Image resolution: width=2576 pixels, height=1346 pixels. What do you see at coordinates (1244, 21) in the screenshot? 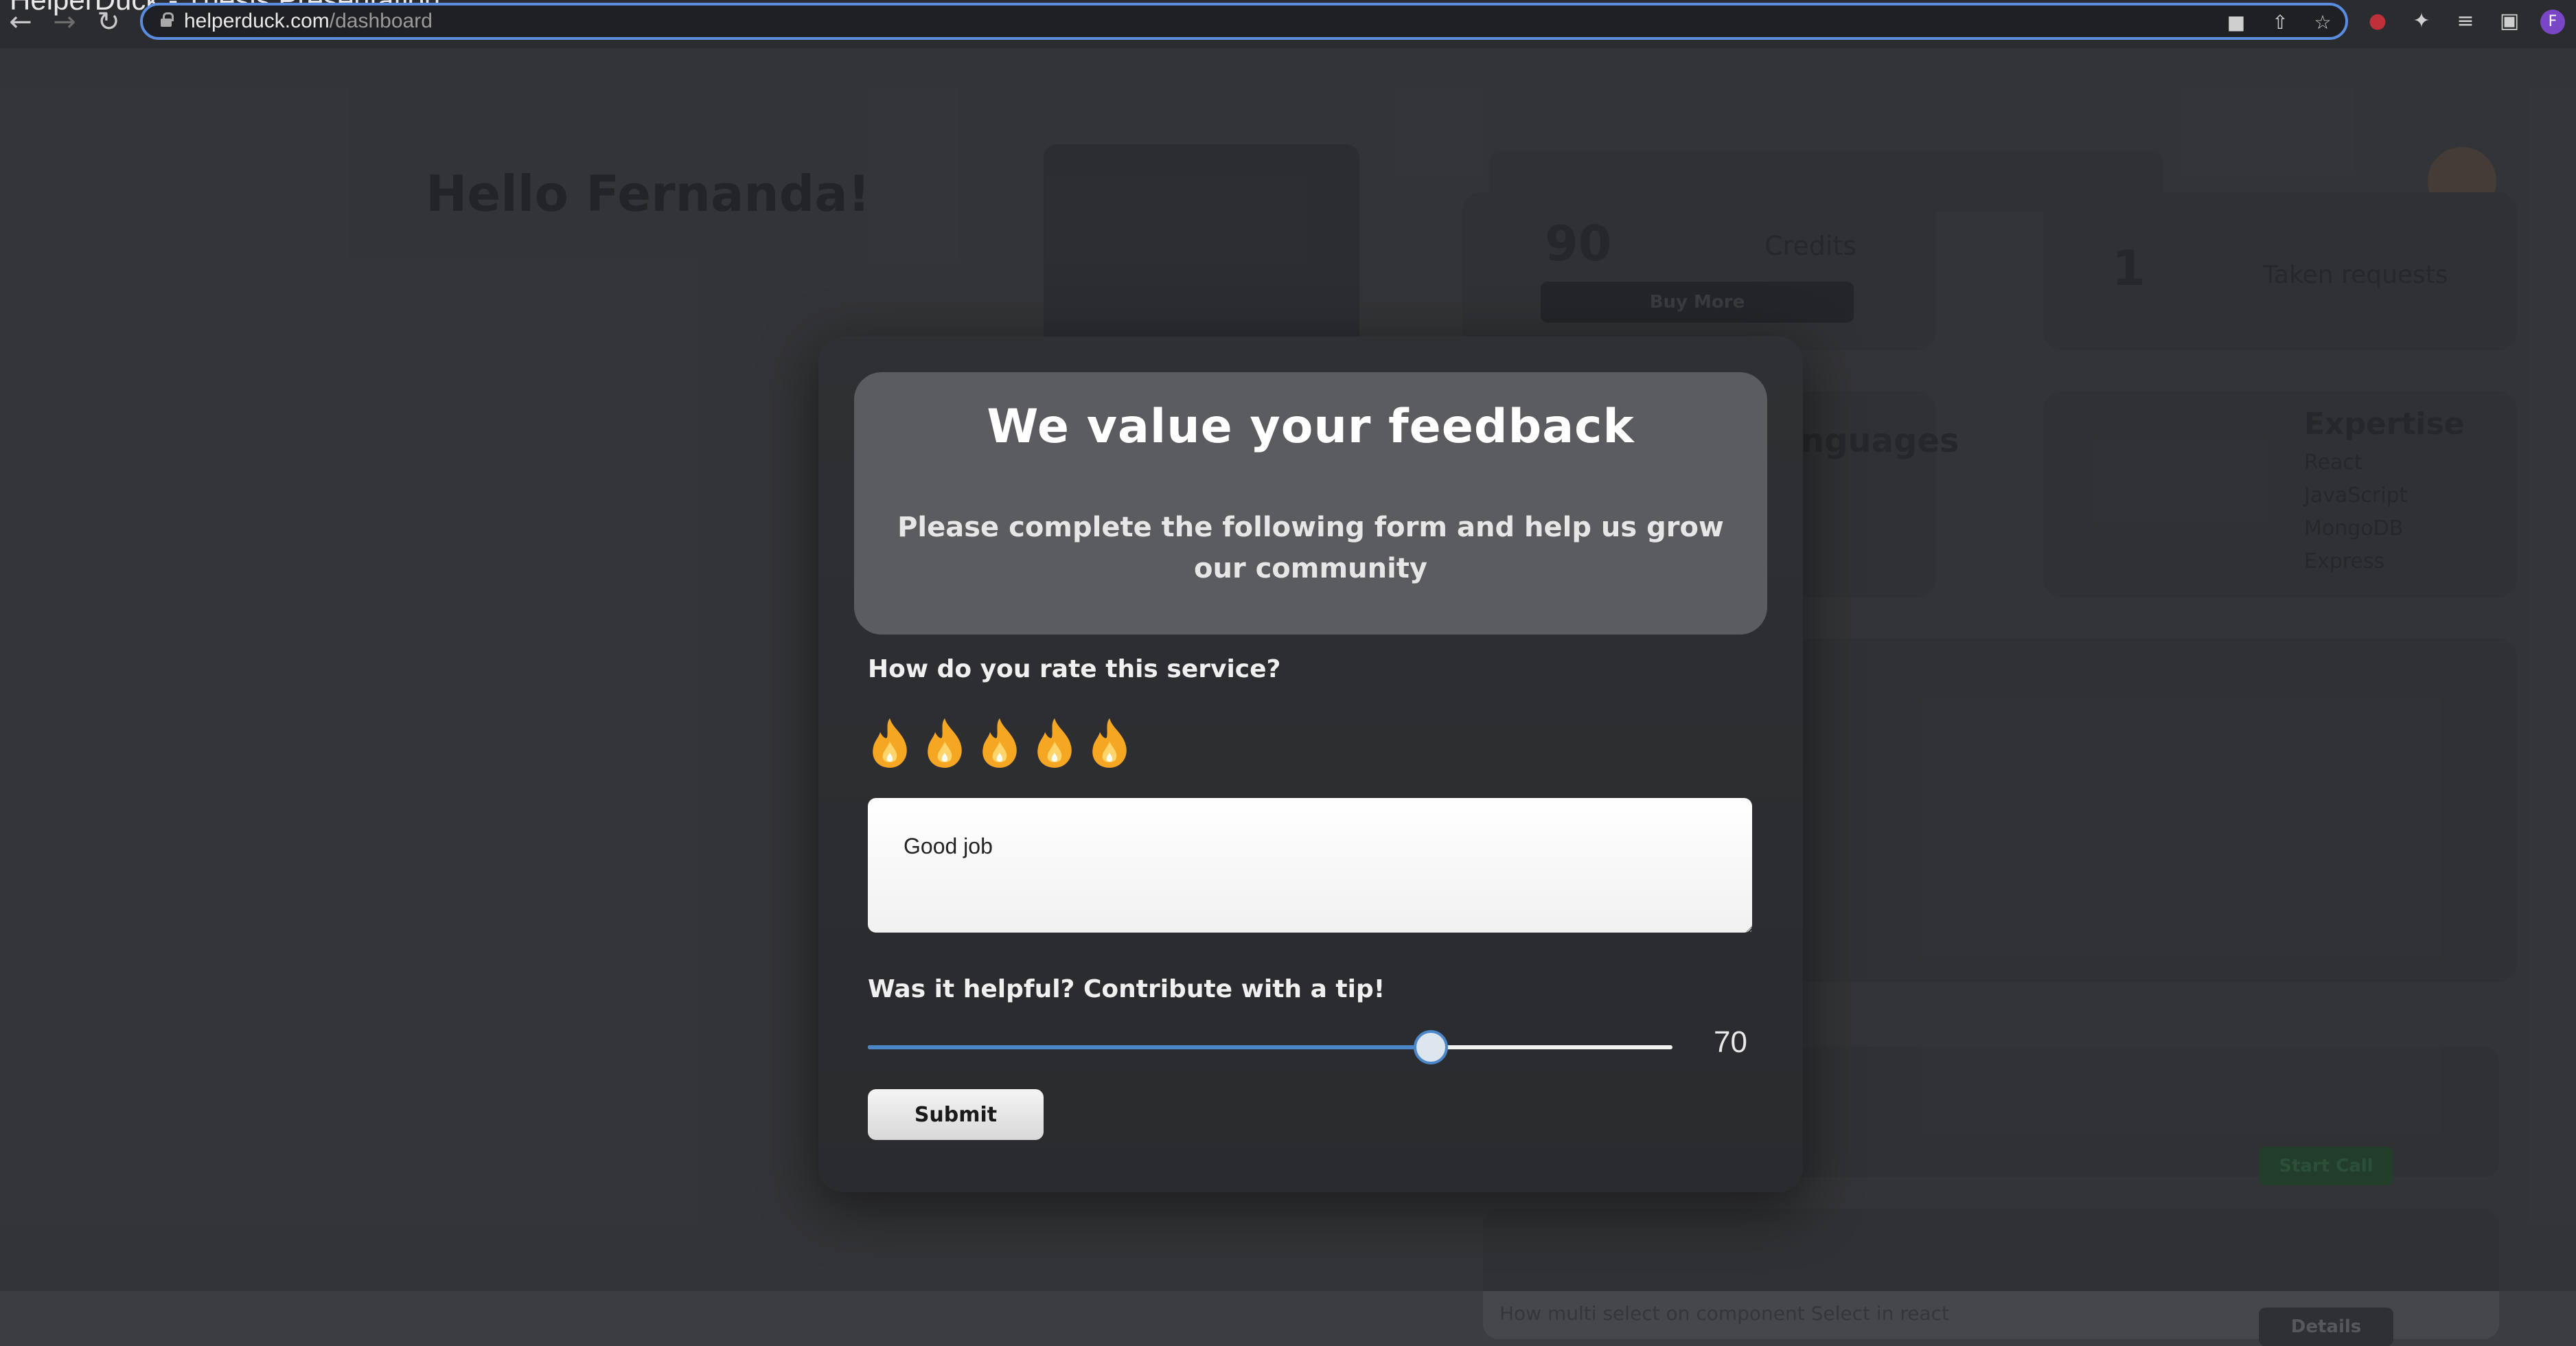
I see `address-bar: helperduck.com/dashboard ■ ⇧ ☆` at bounding box center [1244, 21].